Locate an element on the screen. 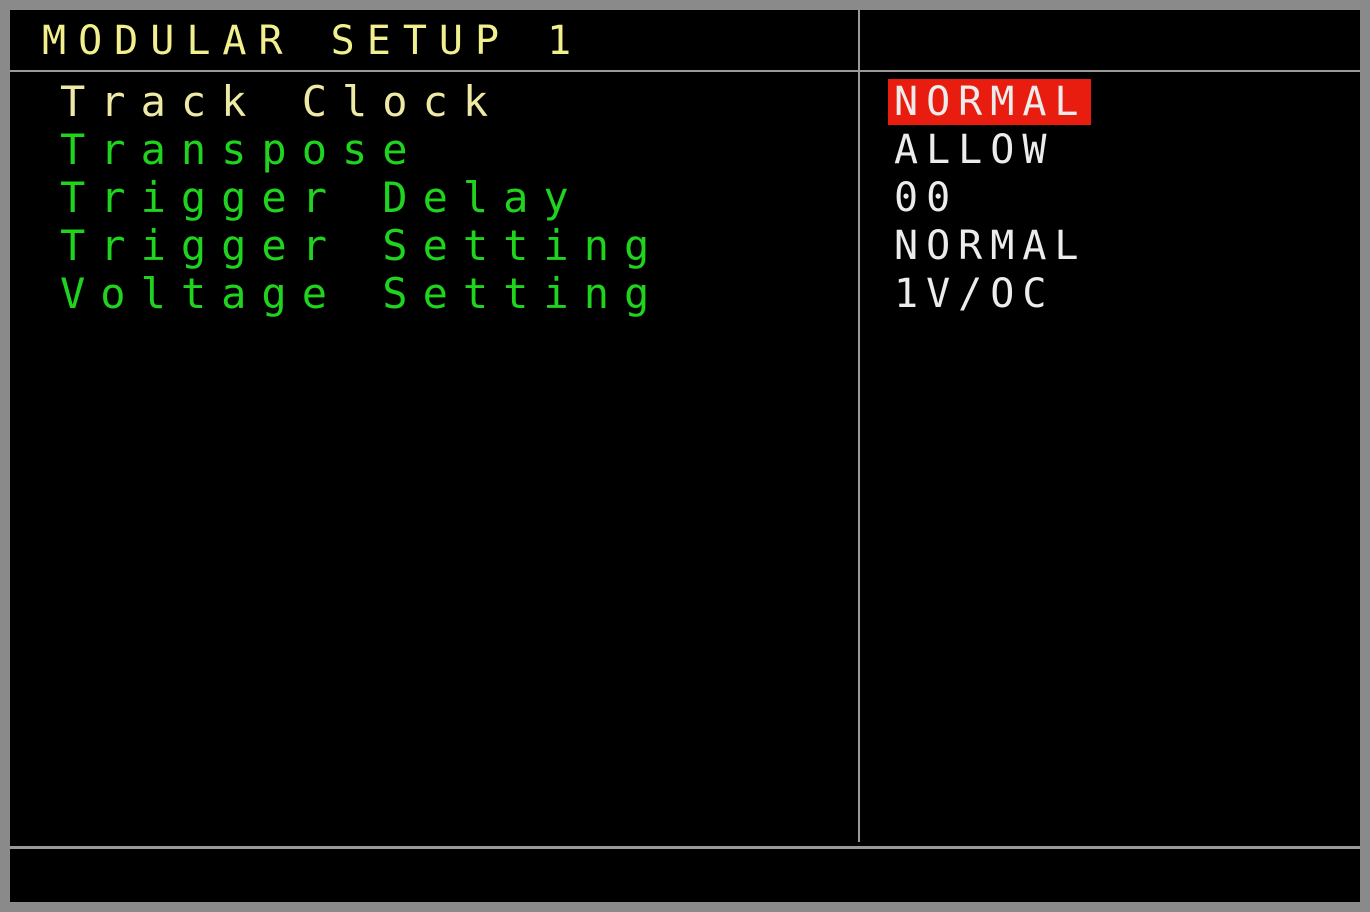 This screenshot has height=912, width=1370. value-row-track-clock: NORMAL is located at coordinates (989, 102).